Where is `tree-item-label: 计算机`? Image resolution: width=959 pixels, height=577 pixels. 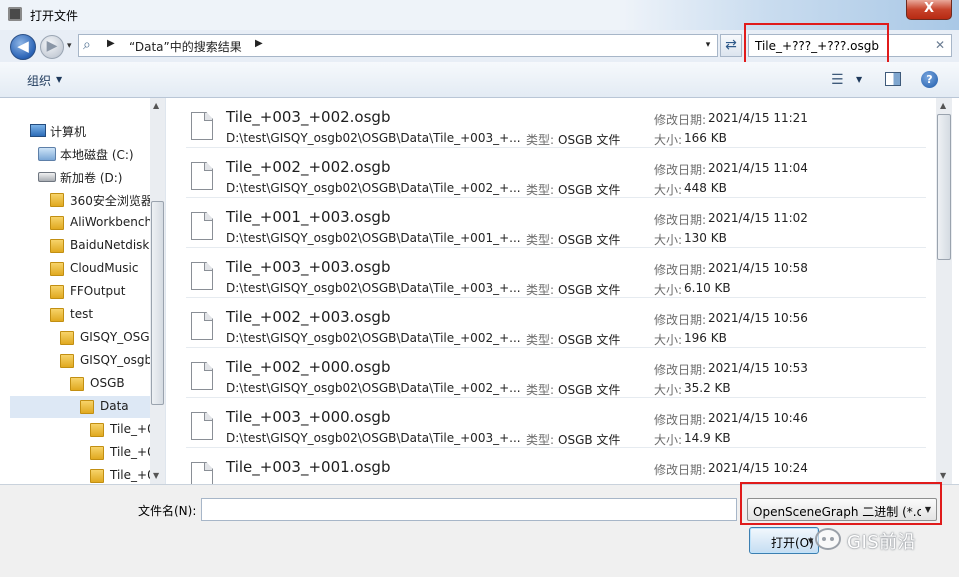
tree-item-label: 计算机 is located at coordinates (68, 132).